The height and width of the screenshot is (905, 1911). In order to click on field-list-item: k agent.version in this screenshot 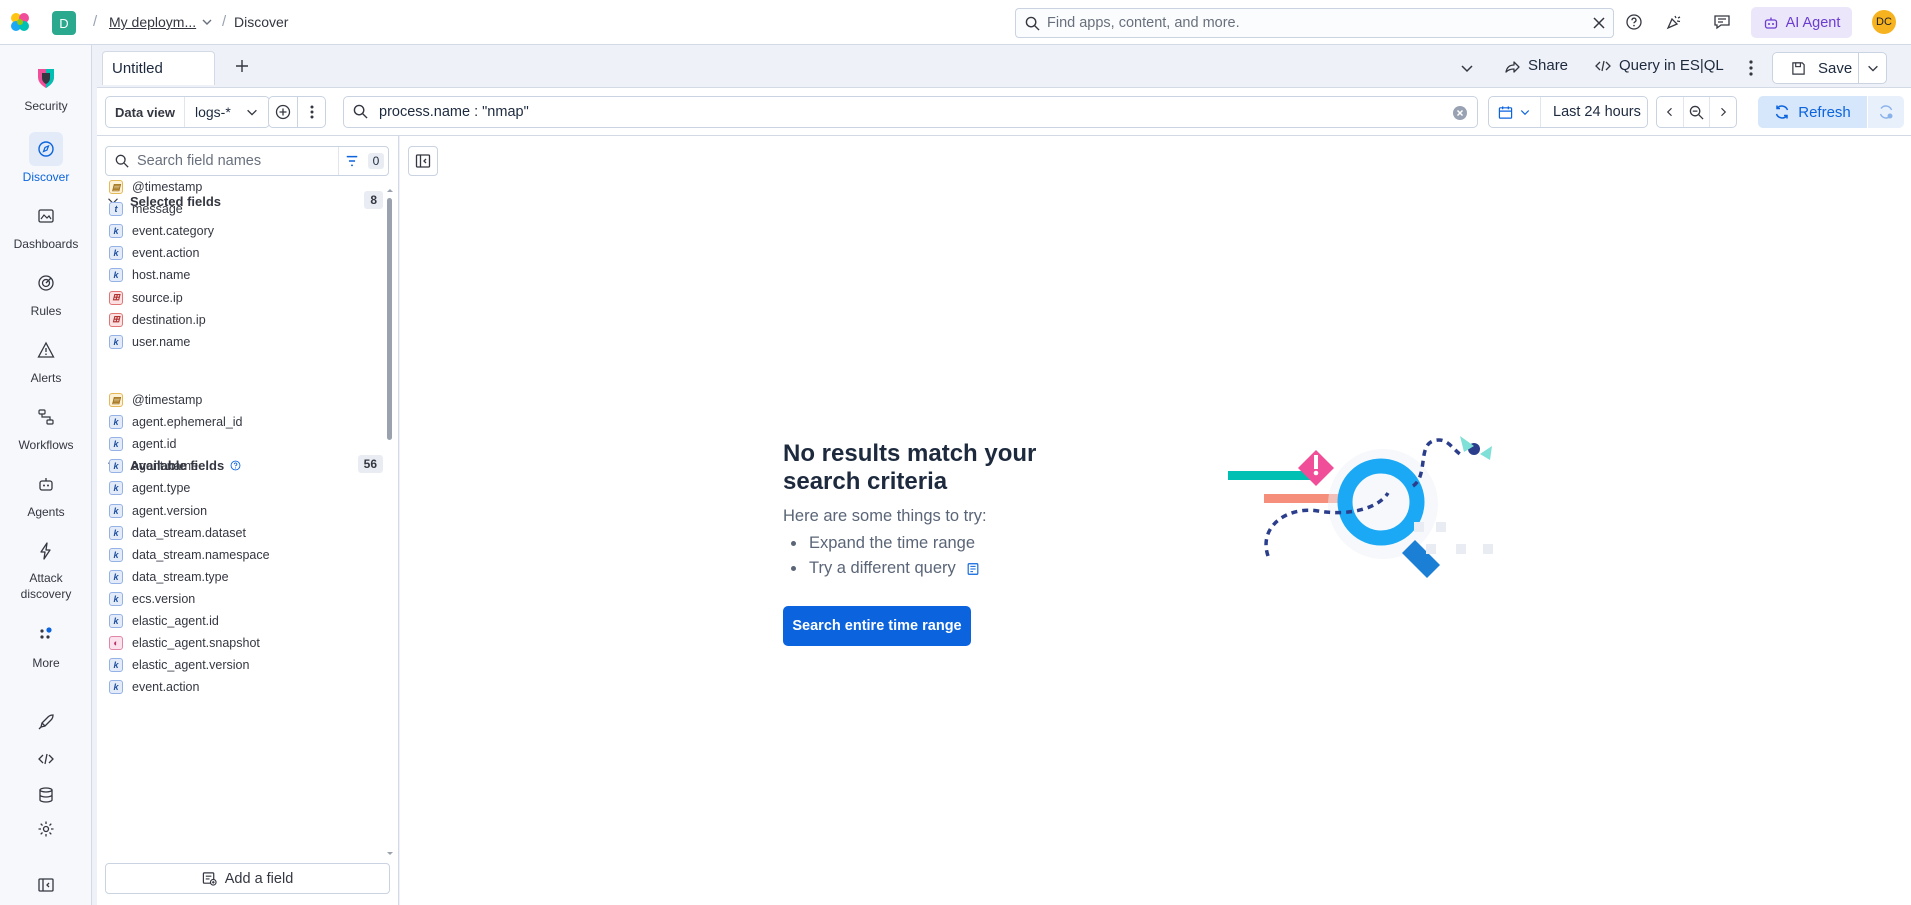, I will do `click(158, 511)`.